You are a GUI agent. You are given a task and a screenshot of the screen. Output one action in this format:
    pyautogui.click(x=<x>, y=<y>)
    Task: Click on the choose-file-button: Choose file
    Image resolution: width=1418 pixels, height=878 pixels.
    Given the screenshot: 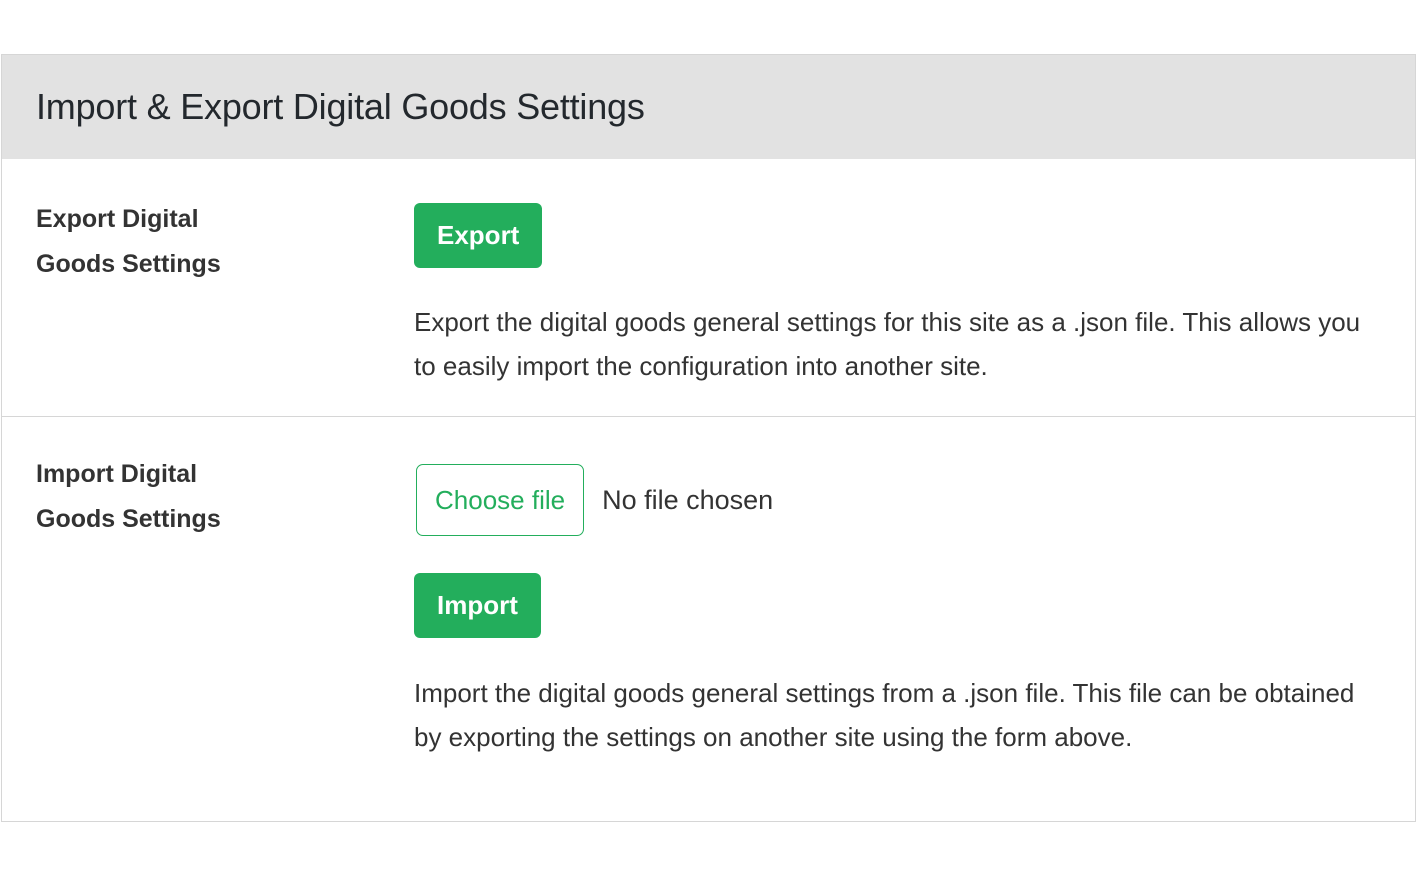 What is the action you would take?
    pyautogui.click(x=500, y=500)
    